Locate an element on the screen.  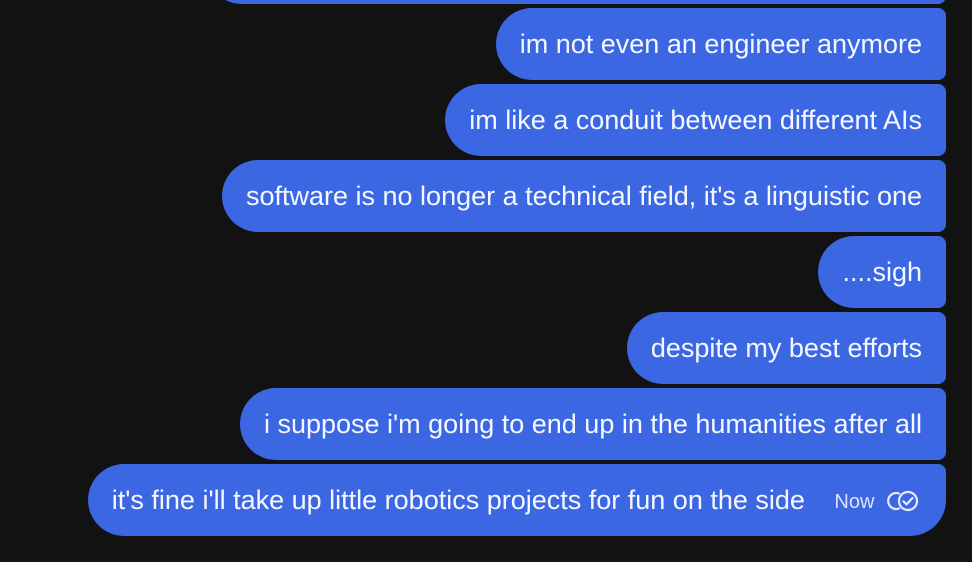
message-text: despite my best efforts is located at coordinates (786, 348).